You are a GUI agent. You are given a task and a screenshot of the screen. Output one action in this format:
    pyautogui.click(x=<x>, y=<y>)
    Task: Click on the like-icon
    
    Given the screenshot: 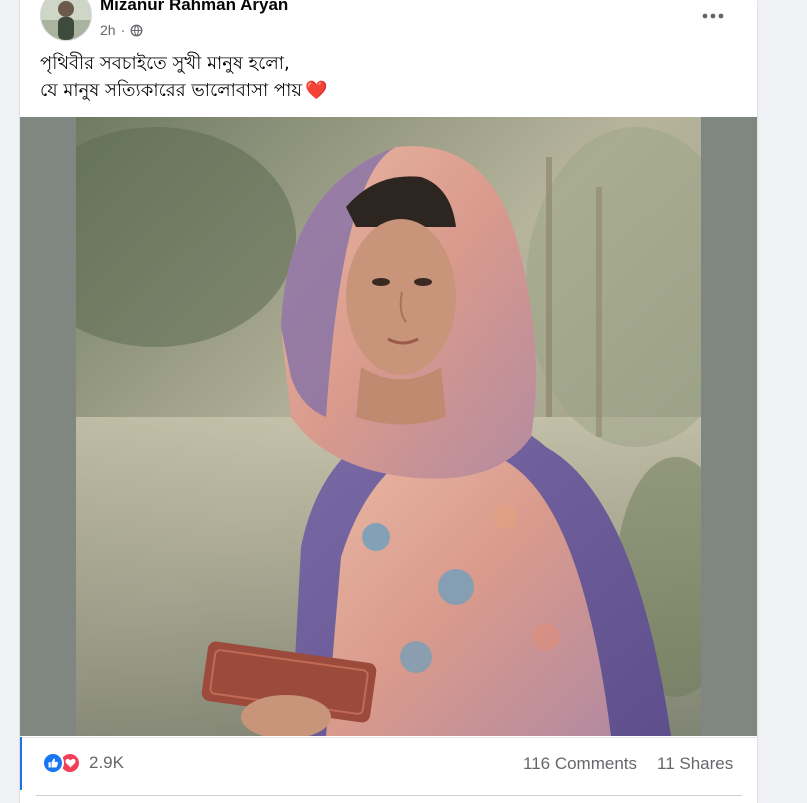 What is the action you would take?
    pyautogui.click(x=53, y=763)
    